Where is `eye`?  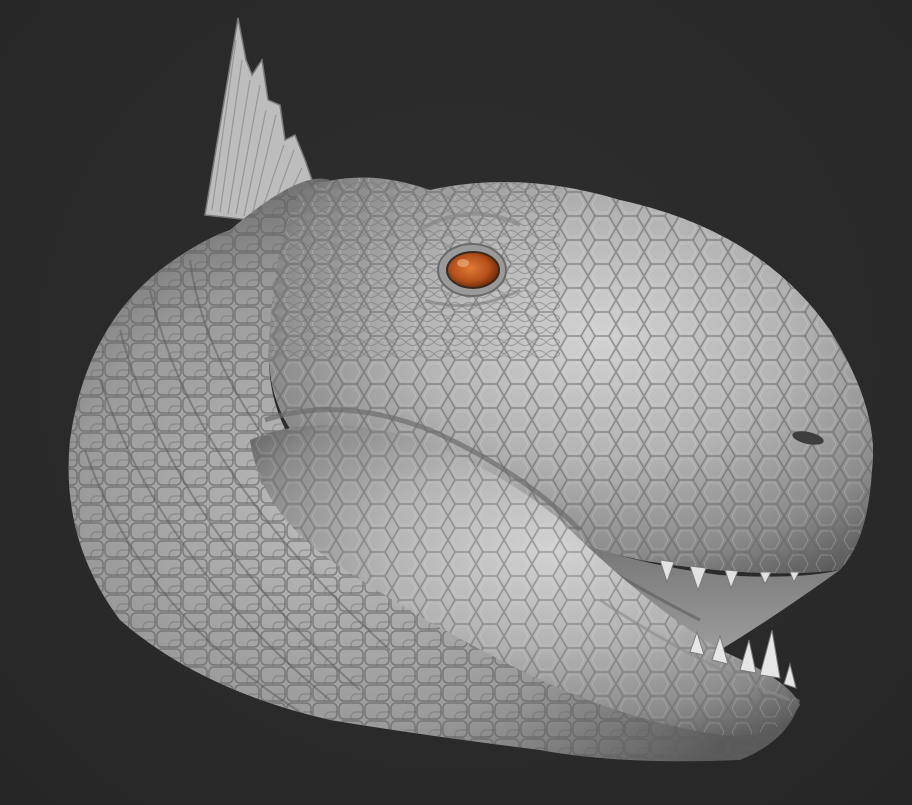
eye is located at coordinates (472, 270).